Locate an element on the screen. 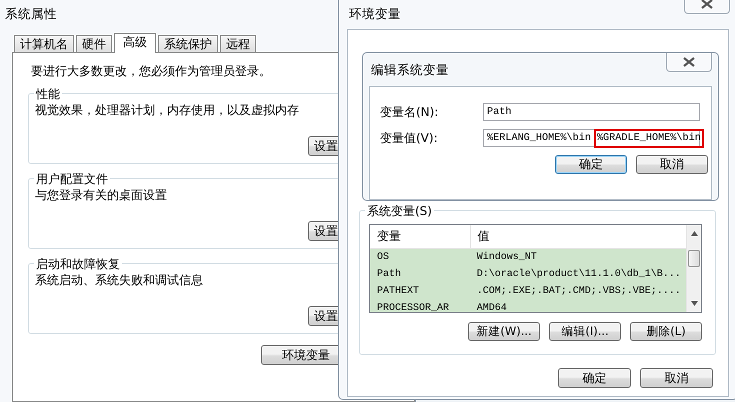  window-title: 系统属性 is located at coordinates (31, 14).